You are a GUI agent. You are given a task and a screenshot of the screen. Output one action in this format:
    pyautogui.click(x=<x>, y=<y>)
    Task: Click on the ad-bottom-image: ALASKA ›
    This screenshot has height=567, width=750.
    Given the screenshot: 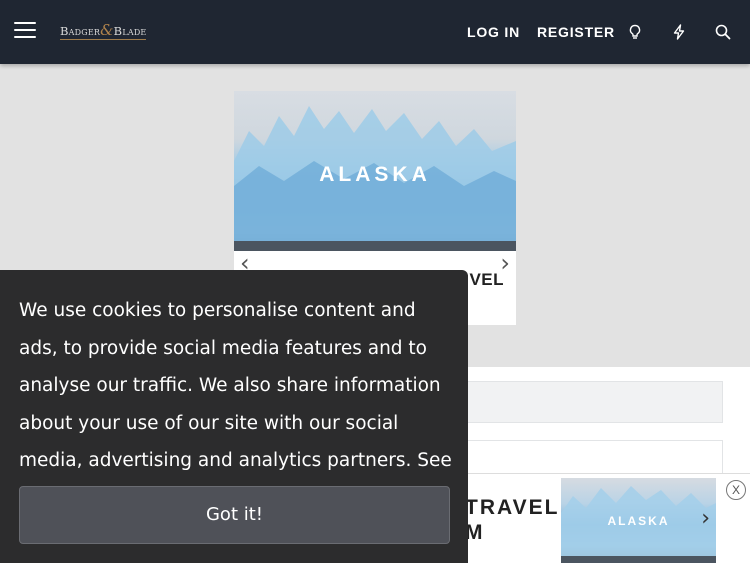 What is the action you would take?
    pyautogui.click(x=638, y=520)
    